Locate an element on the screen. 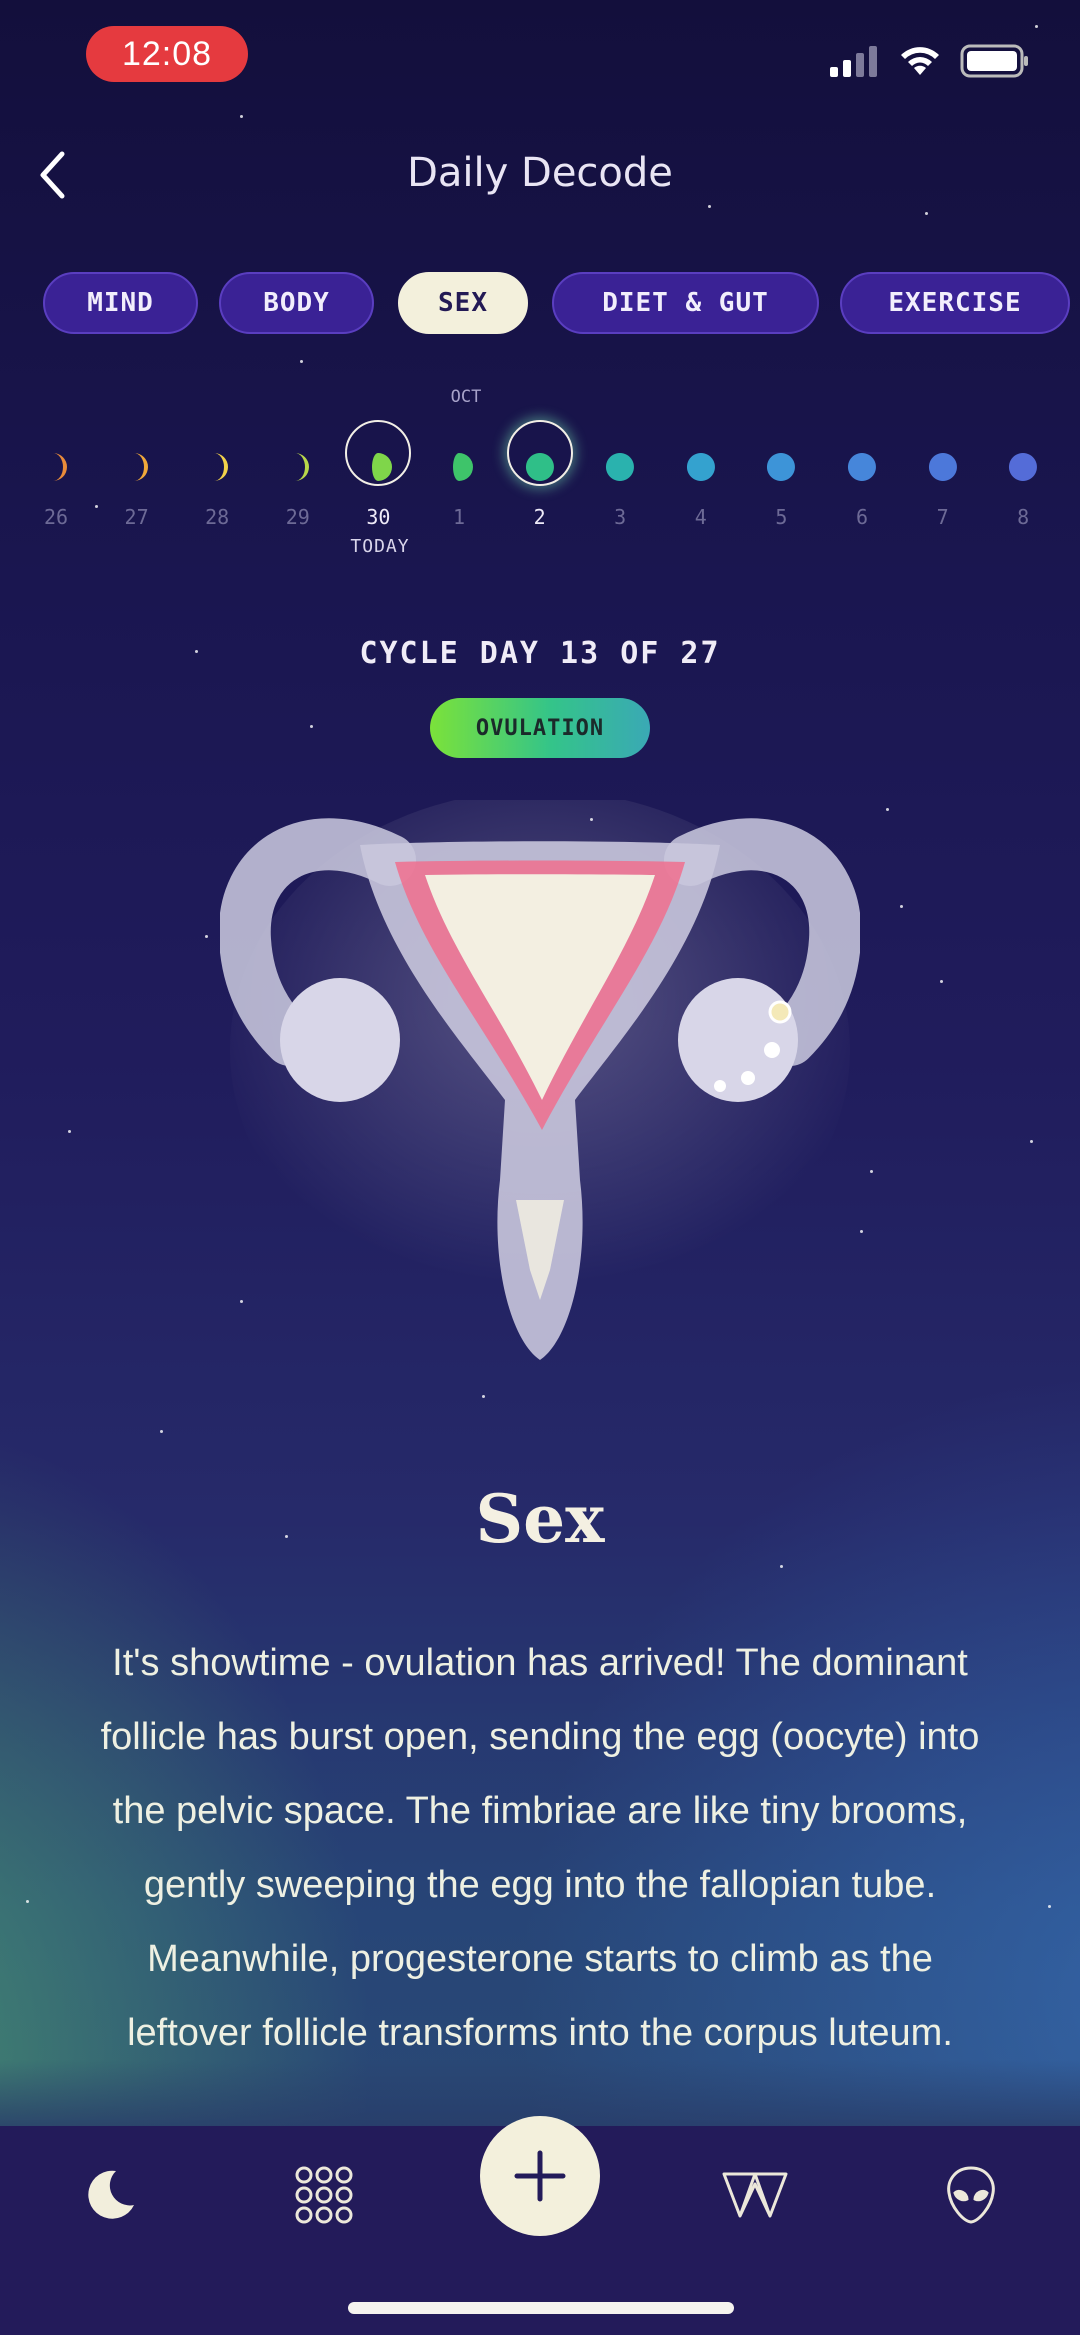 The width and height of the screenshot is (1080, 2335). plus-icon is located at coordinates (540, 2176).